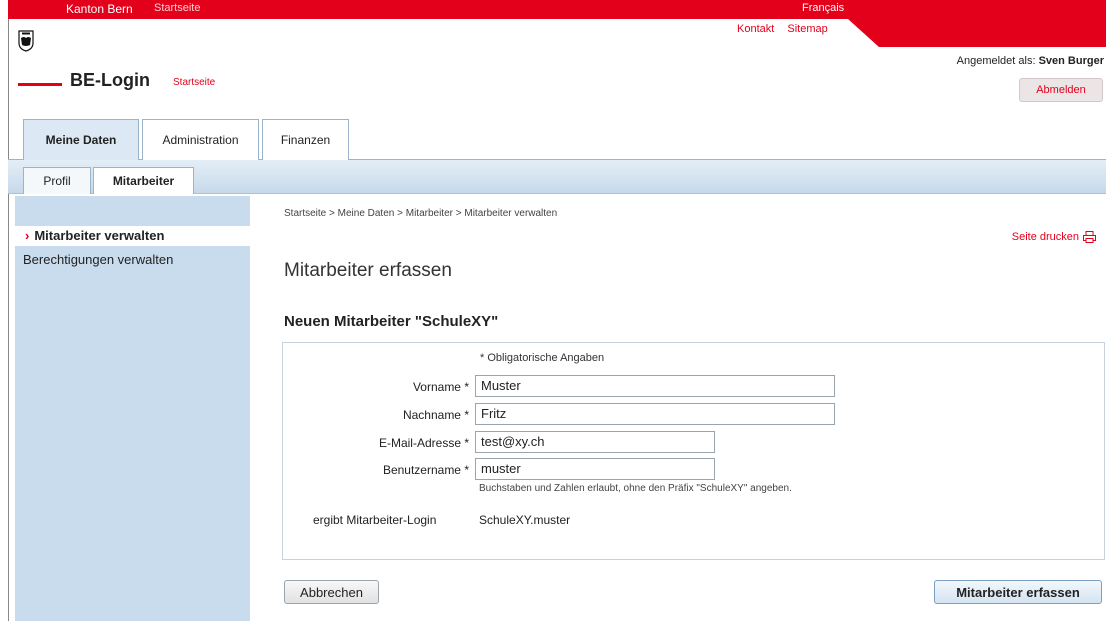  Describe the element at coordinates (27, 235) in the screenshot. I see `chevron-right-icon: ›` at that location.